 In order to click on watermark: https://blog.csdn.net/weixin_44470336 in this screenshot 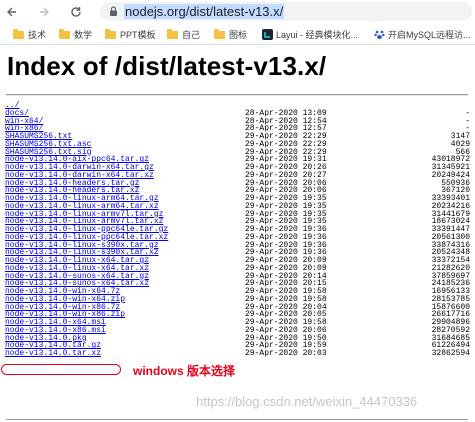, I will do `click(307, 401)`.